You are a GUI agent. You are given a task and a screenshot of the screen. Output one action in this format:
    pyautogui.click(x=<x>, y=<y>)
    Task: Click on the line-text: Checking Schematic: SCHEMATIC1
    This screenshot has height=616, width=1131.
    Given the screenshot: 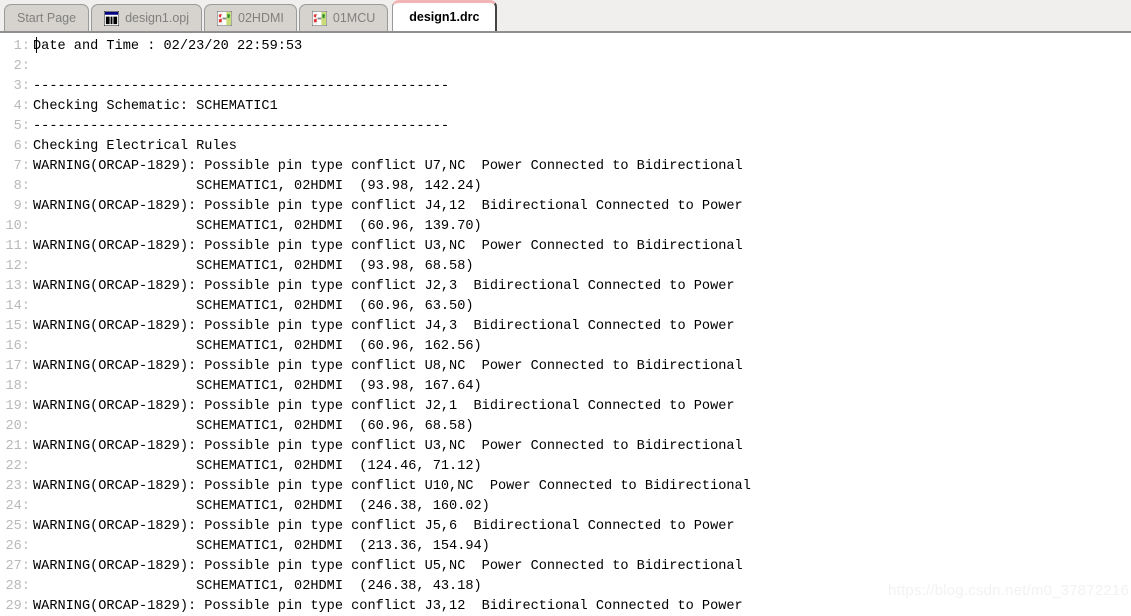 What is the action you would take?
    pyautogui.click(x=155, y=106)
    